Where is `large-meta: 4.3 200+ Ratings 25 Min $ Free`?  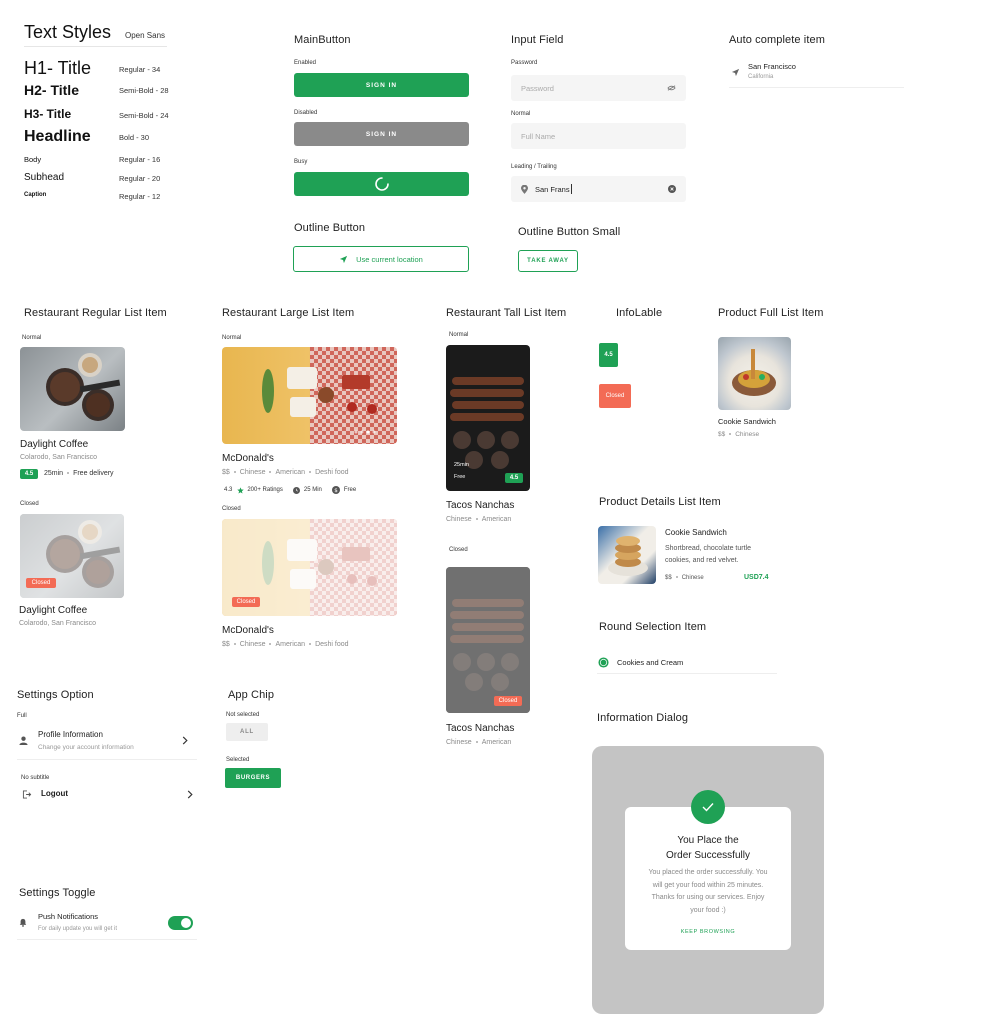 large-meta: 4.3 200+ Ratings 25 Min $ Free is located at coordinates (290, 490).